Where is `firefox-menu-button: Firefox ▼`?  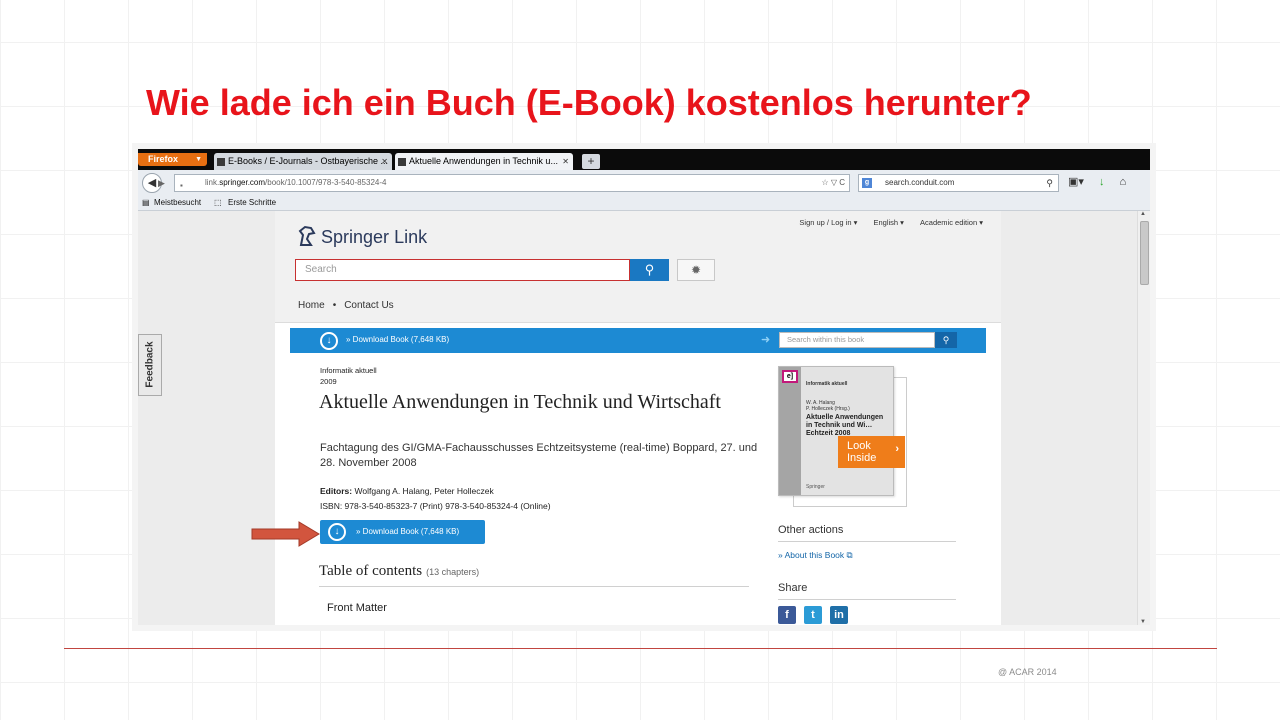
firefox-menu-button: Firefox ▼ is located at coordinates (172, 159).